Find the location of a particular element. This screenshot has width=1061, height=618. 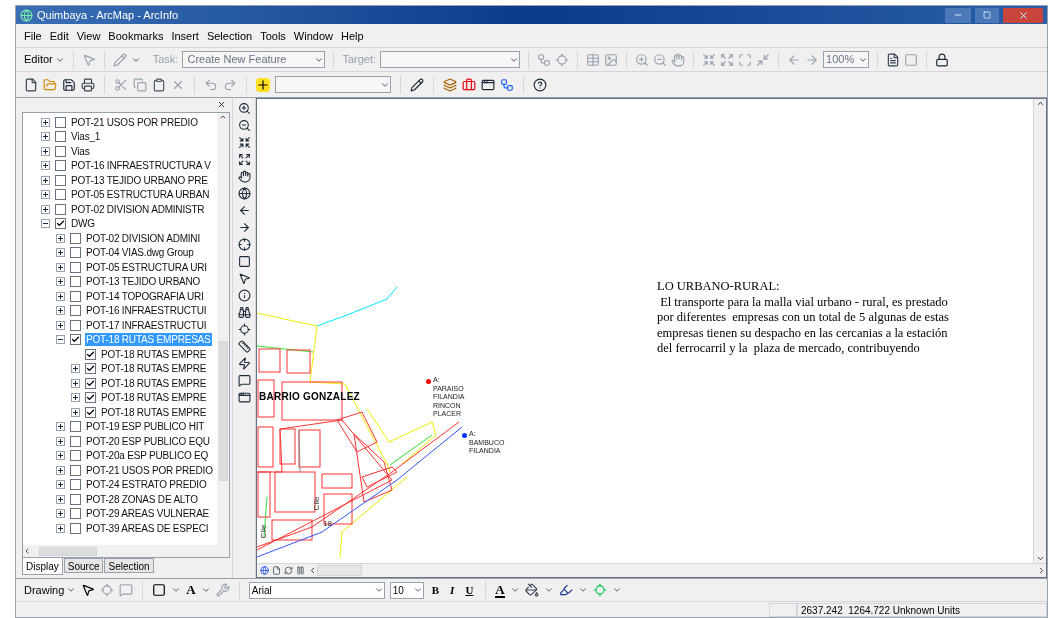

italic-button: I is located at coordinates (452, 590).